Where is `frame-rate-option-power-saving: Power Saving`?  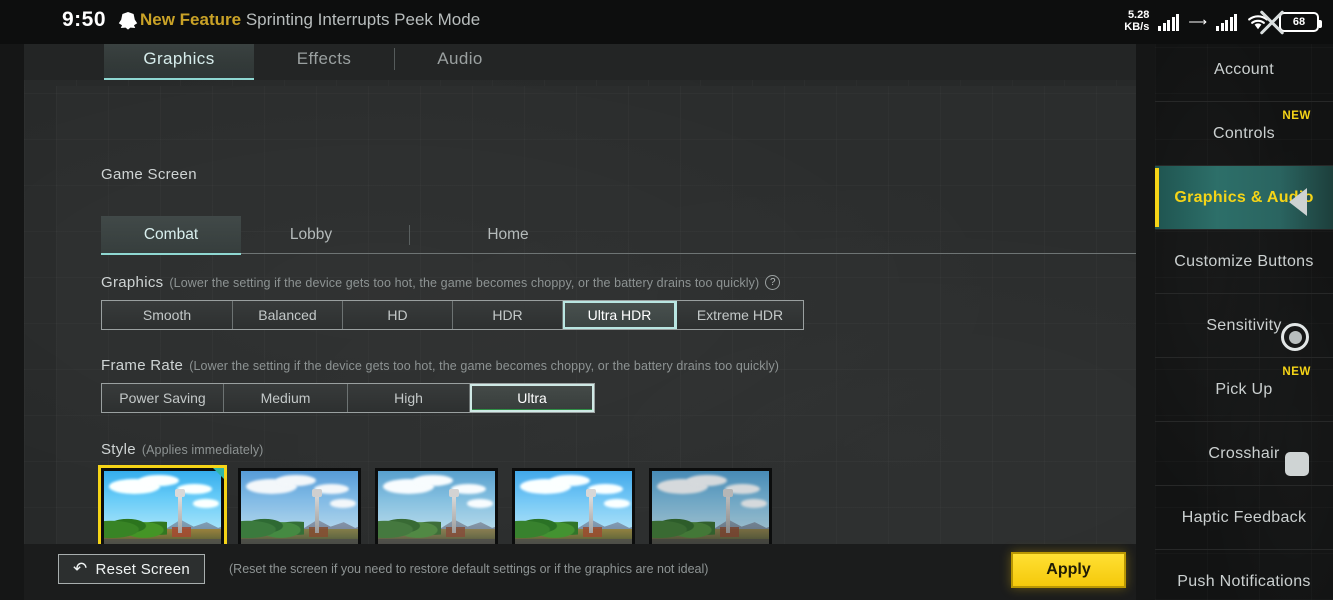
frame-rate-option-power-saving: Power Saving is located at coordinates (163, 398).